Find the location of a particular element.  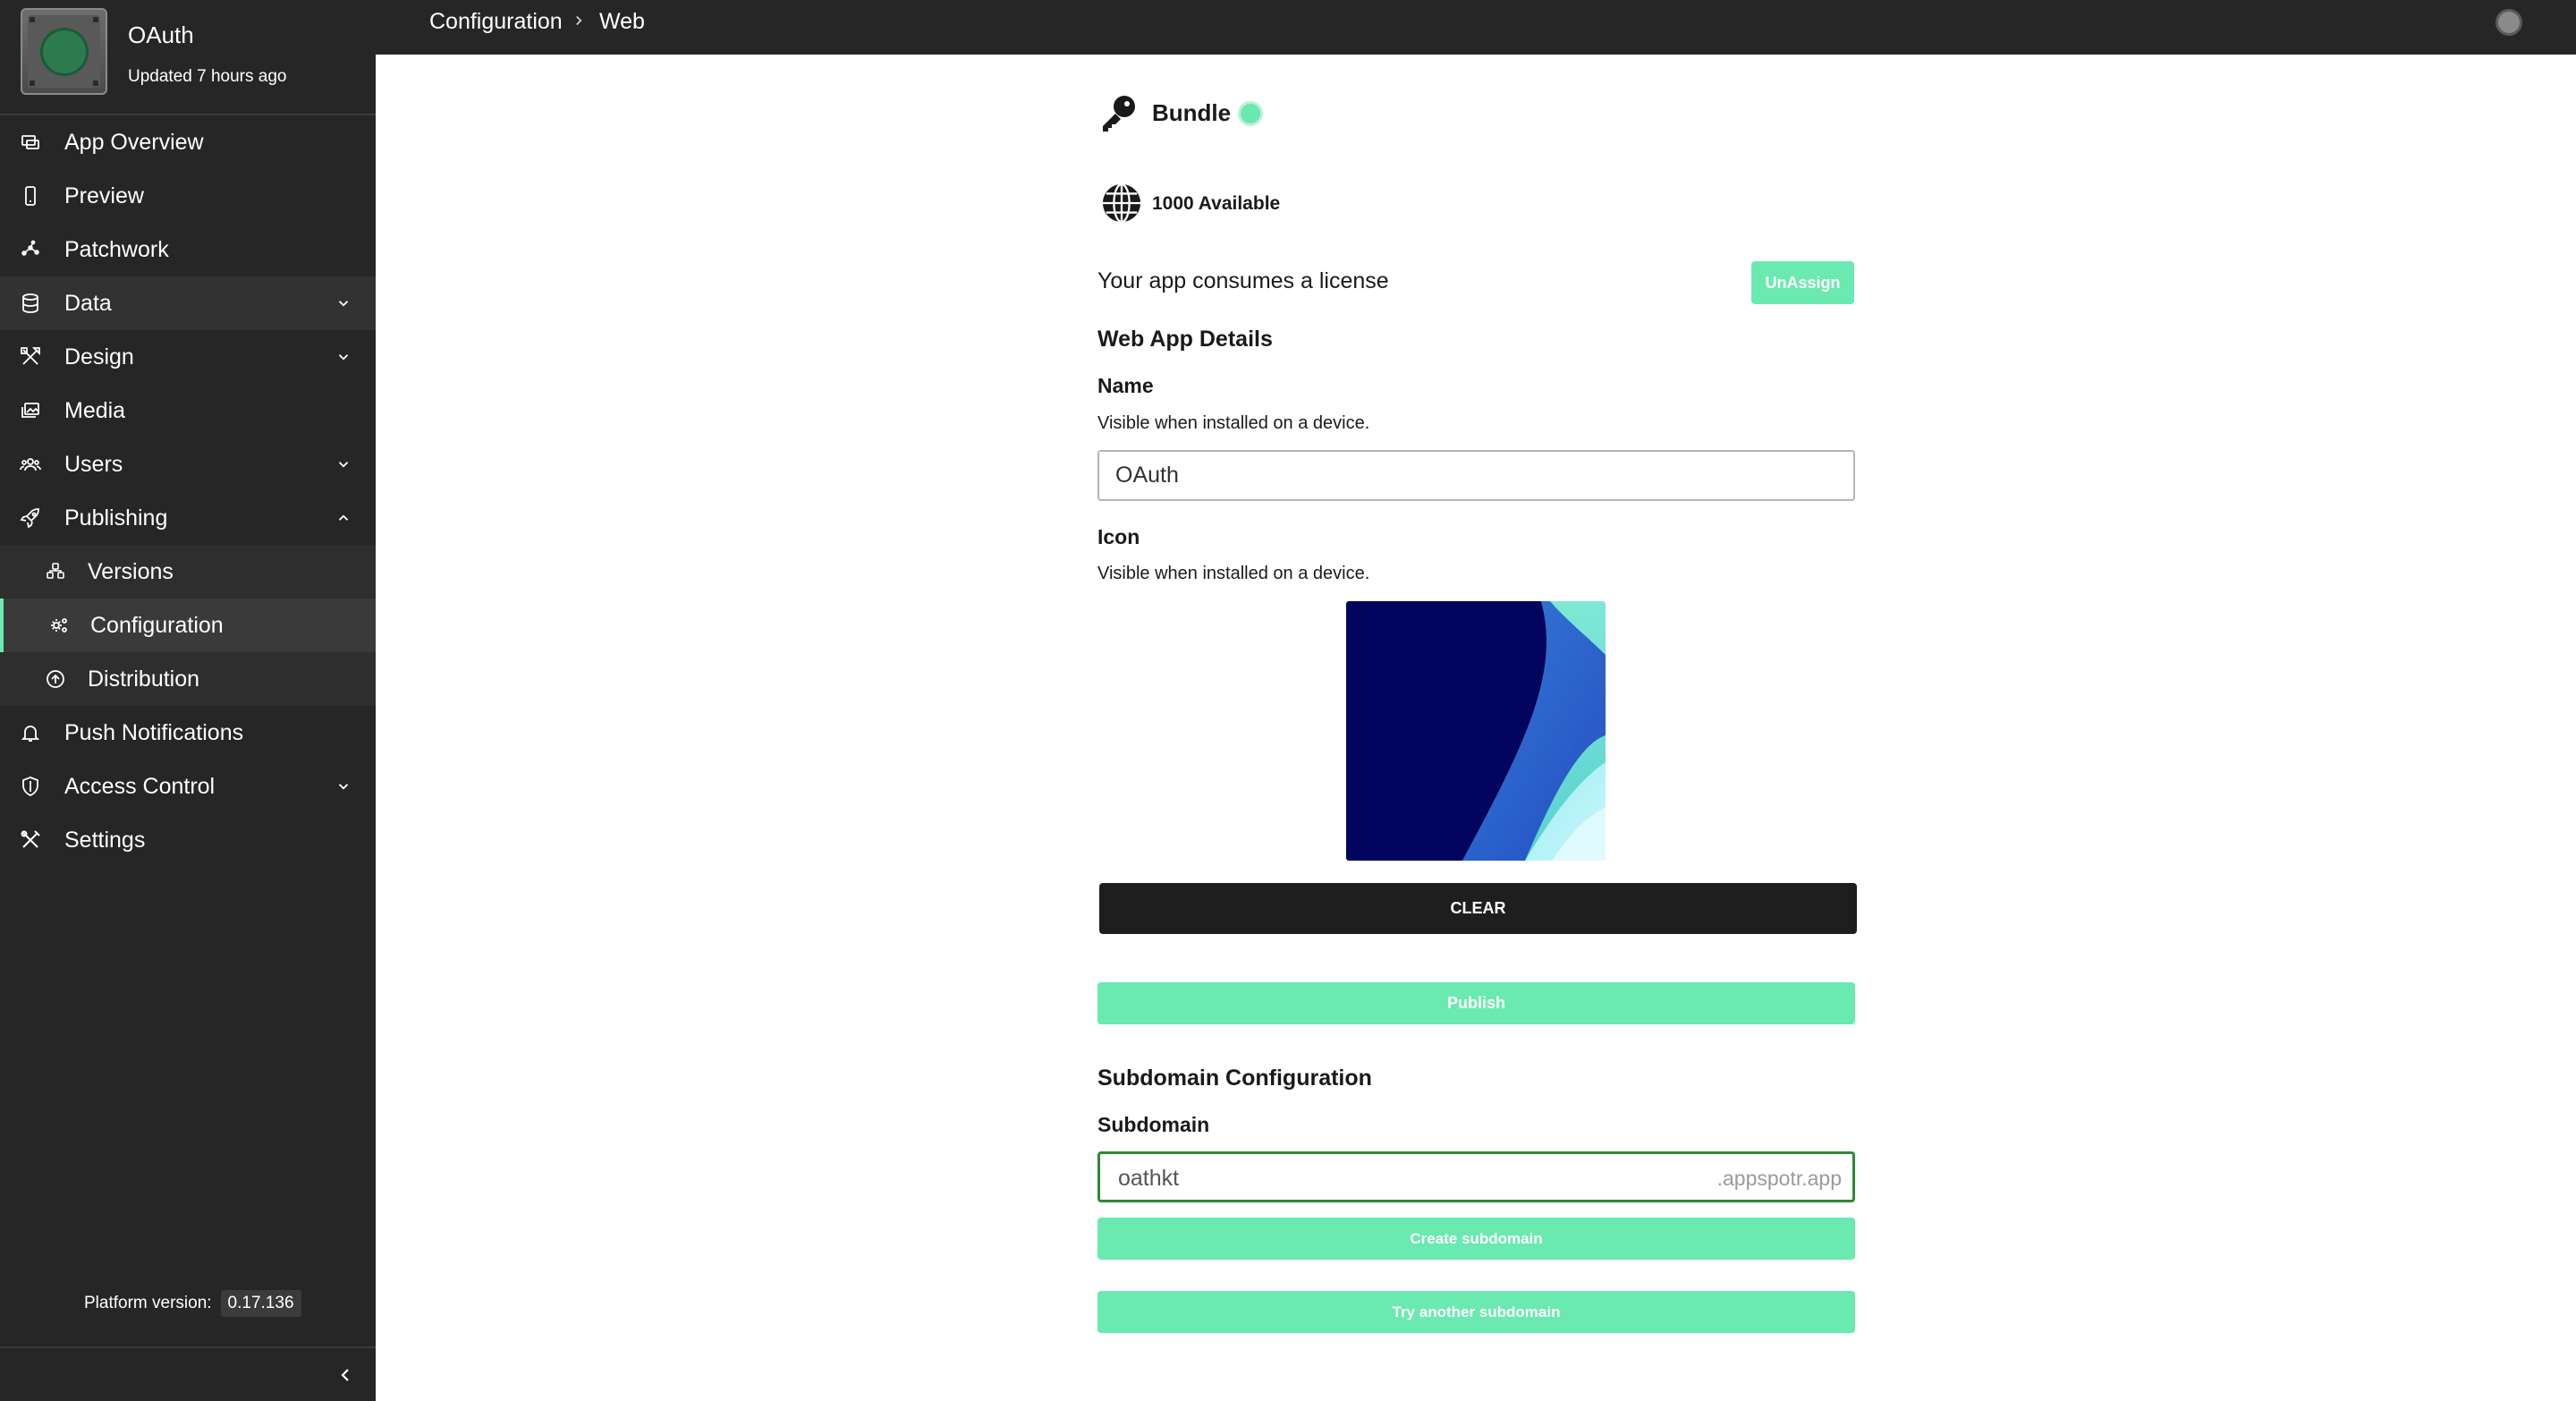

app-updated-time: Updated 7 hours ago is located at coordinates (207, 76).